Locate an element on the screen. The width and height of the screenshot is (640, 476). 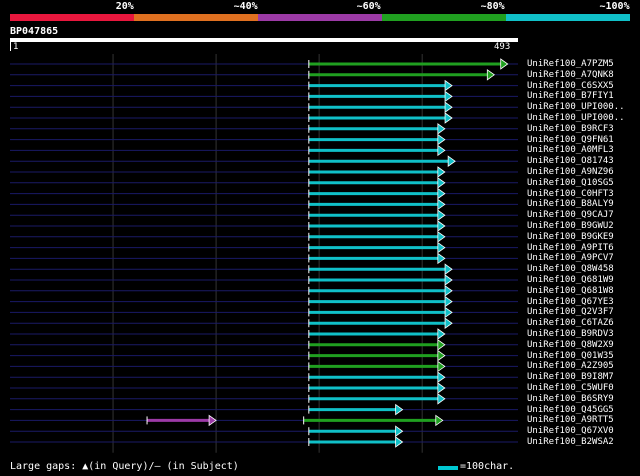
hit-label: UniRef100_Q8W2X9 is located at coordinates (570, 345).